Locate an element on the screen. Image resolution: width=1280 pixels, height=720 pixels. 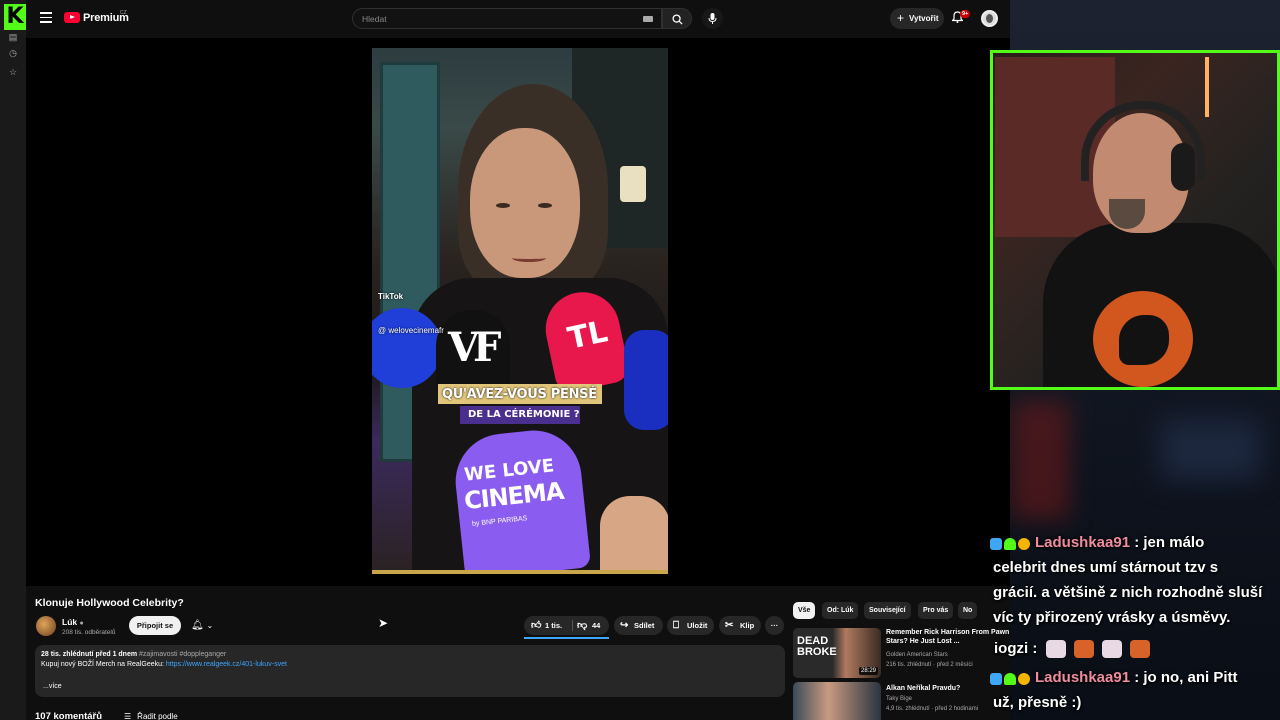
star-icon: ☆ is located at coordinates (13, 72).